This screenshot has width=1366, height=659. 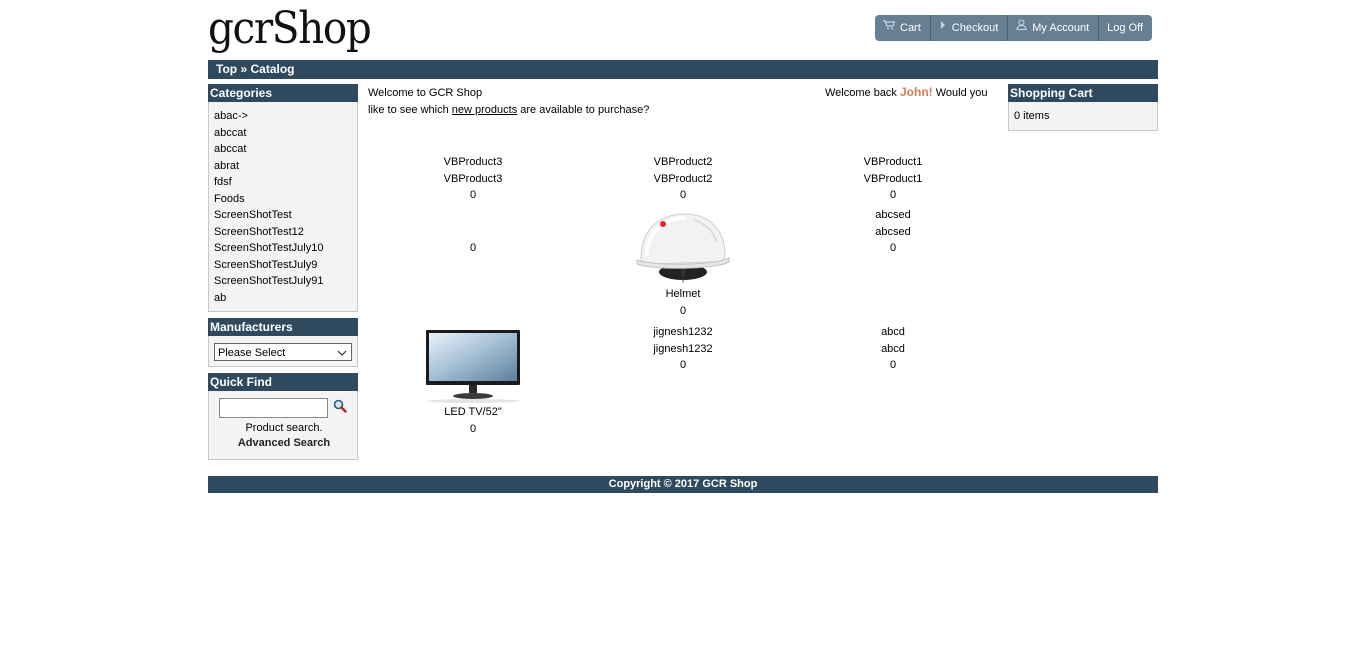 I want to click on my-account-nav-button: My Account, so click(x=1054, y=28).